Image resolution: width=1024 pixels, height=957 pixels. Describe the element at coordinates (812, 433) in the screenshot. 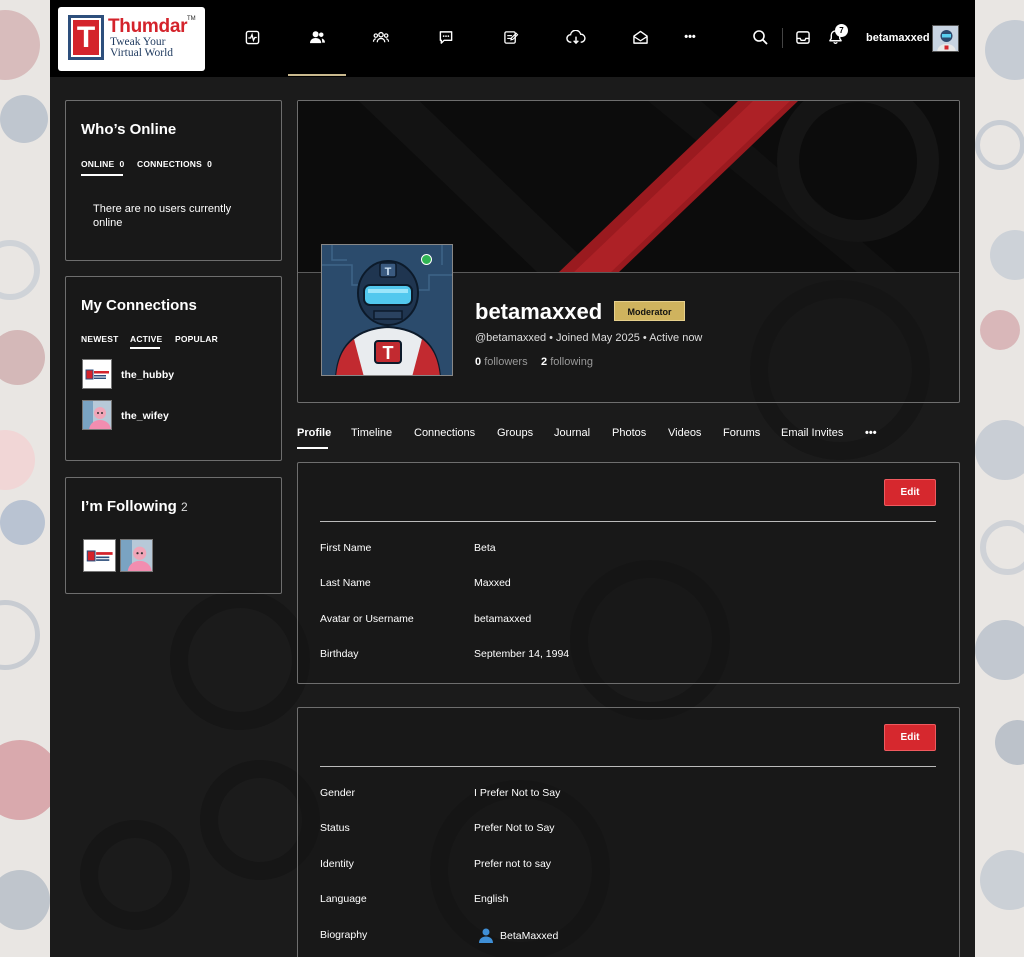

I see `tab-email-invites: Email Invites` at that location.